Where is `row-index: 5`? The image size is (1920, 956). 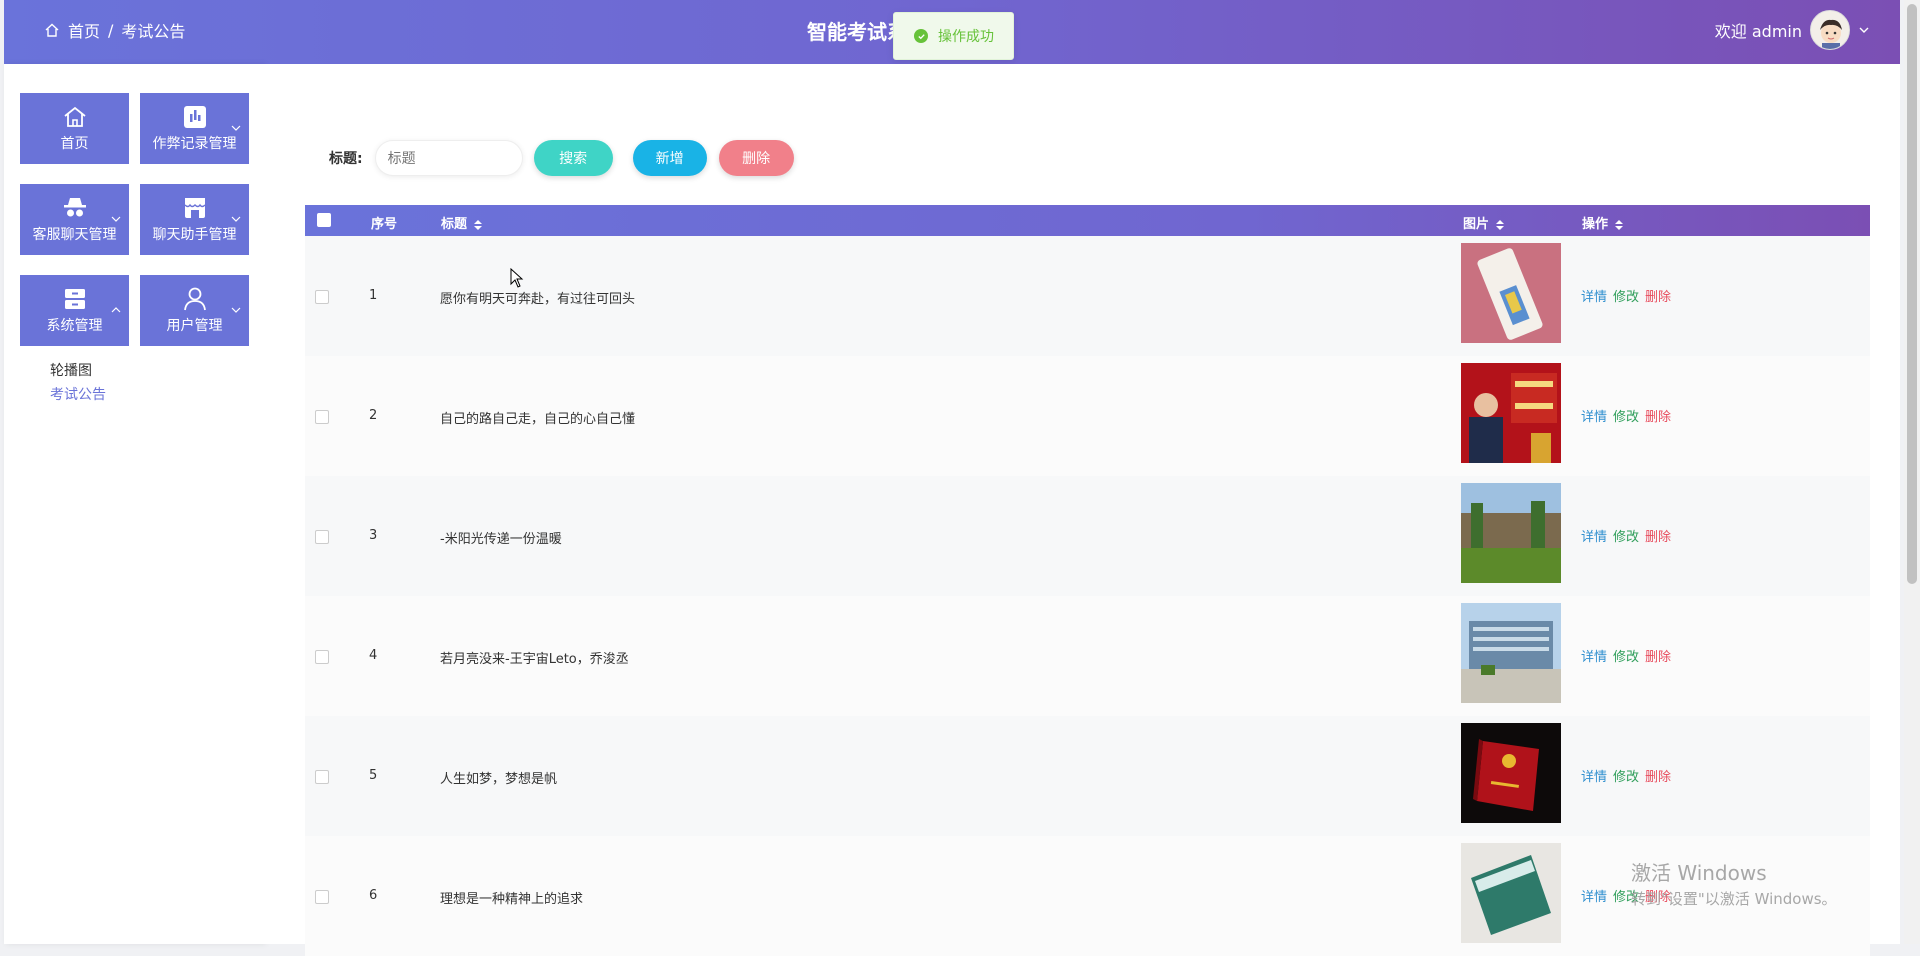
row-index: 5 is located at coordinates (373, 775).